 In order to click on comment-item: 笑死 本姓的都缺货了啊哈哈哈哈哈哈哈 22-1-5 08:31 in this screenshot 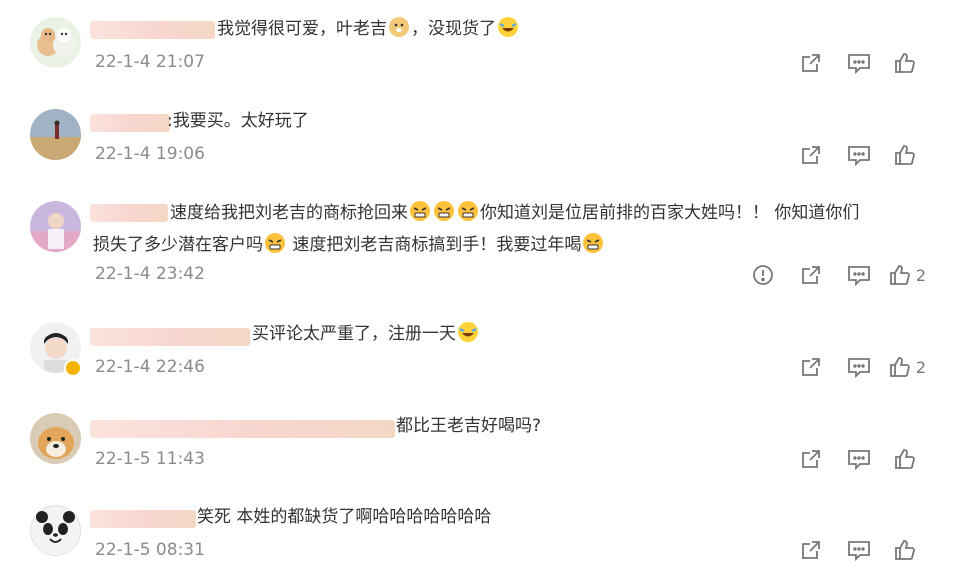, I will do `click(483, 533)`.